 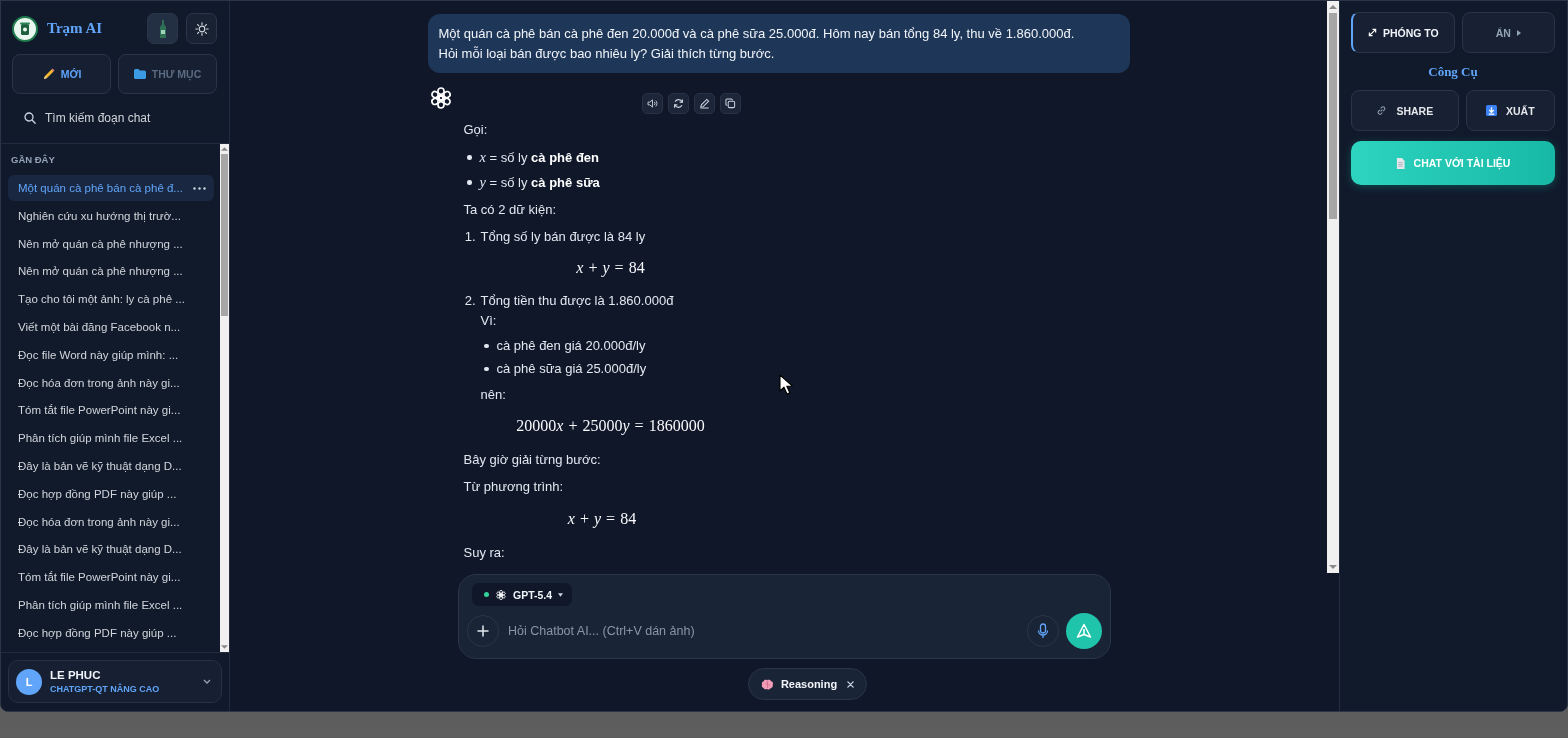 What do you see at coordinates (483, 631) in the screenshot?
I see `plus-icon` at bounding box center [483, 631].